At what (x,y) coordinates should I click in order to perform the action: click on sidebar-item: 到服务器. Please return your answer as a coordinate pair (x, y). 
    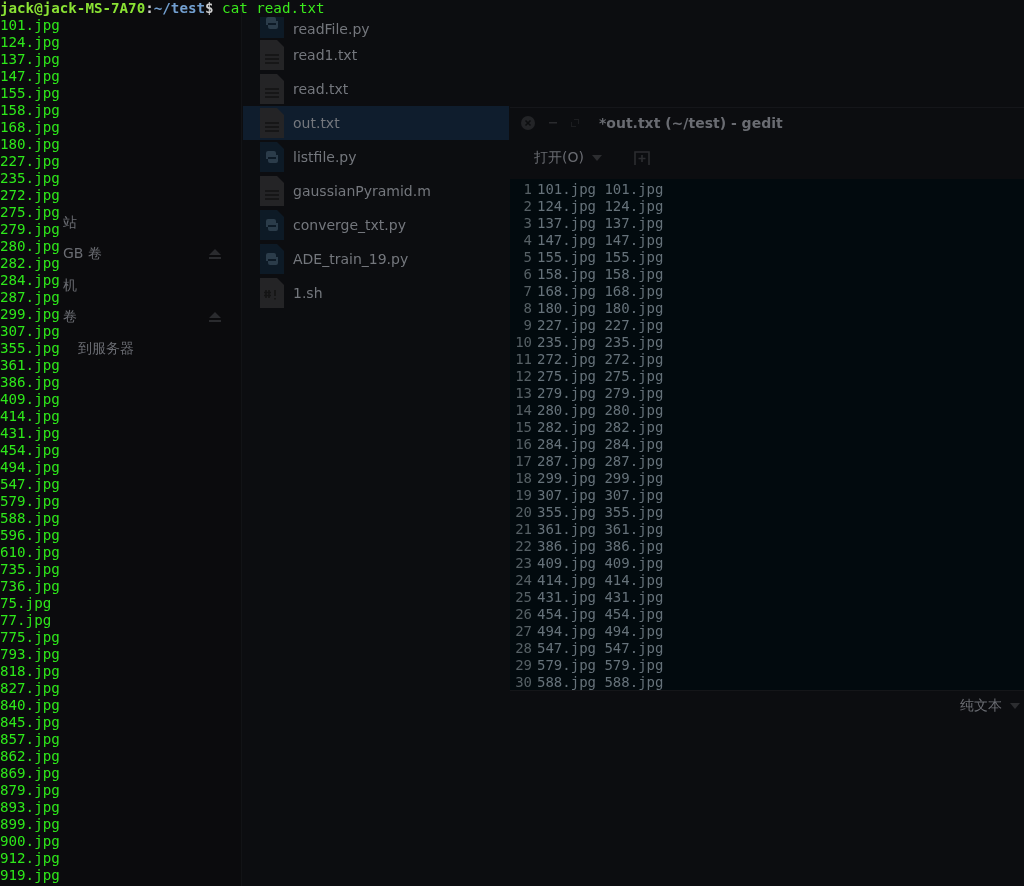
    Looking at the image, I should click on (106, 348).